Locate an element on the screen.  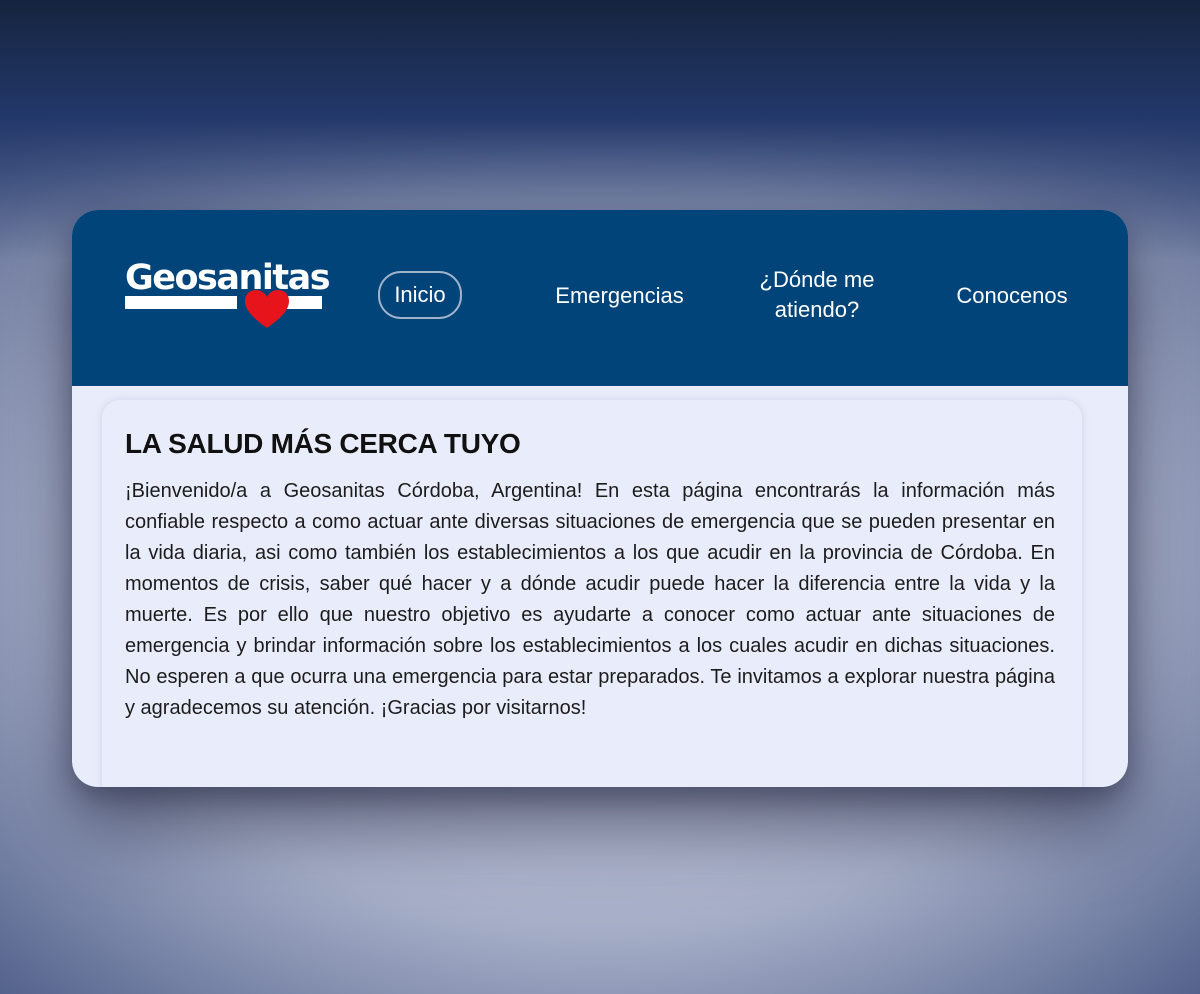
nav-conocenos: Conocenos is located at coordinates (1012, 296).